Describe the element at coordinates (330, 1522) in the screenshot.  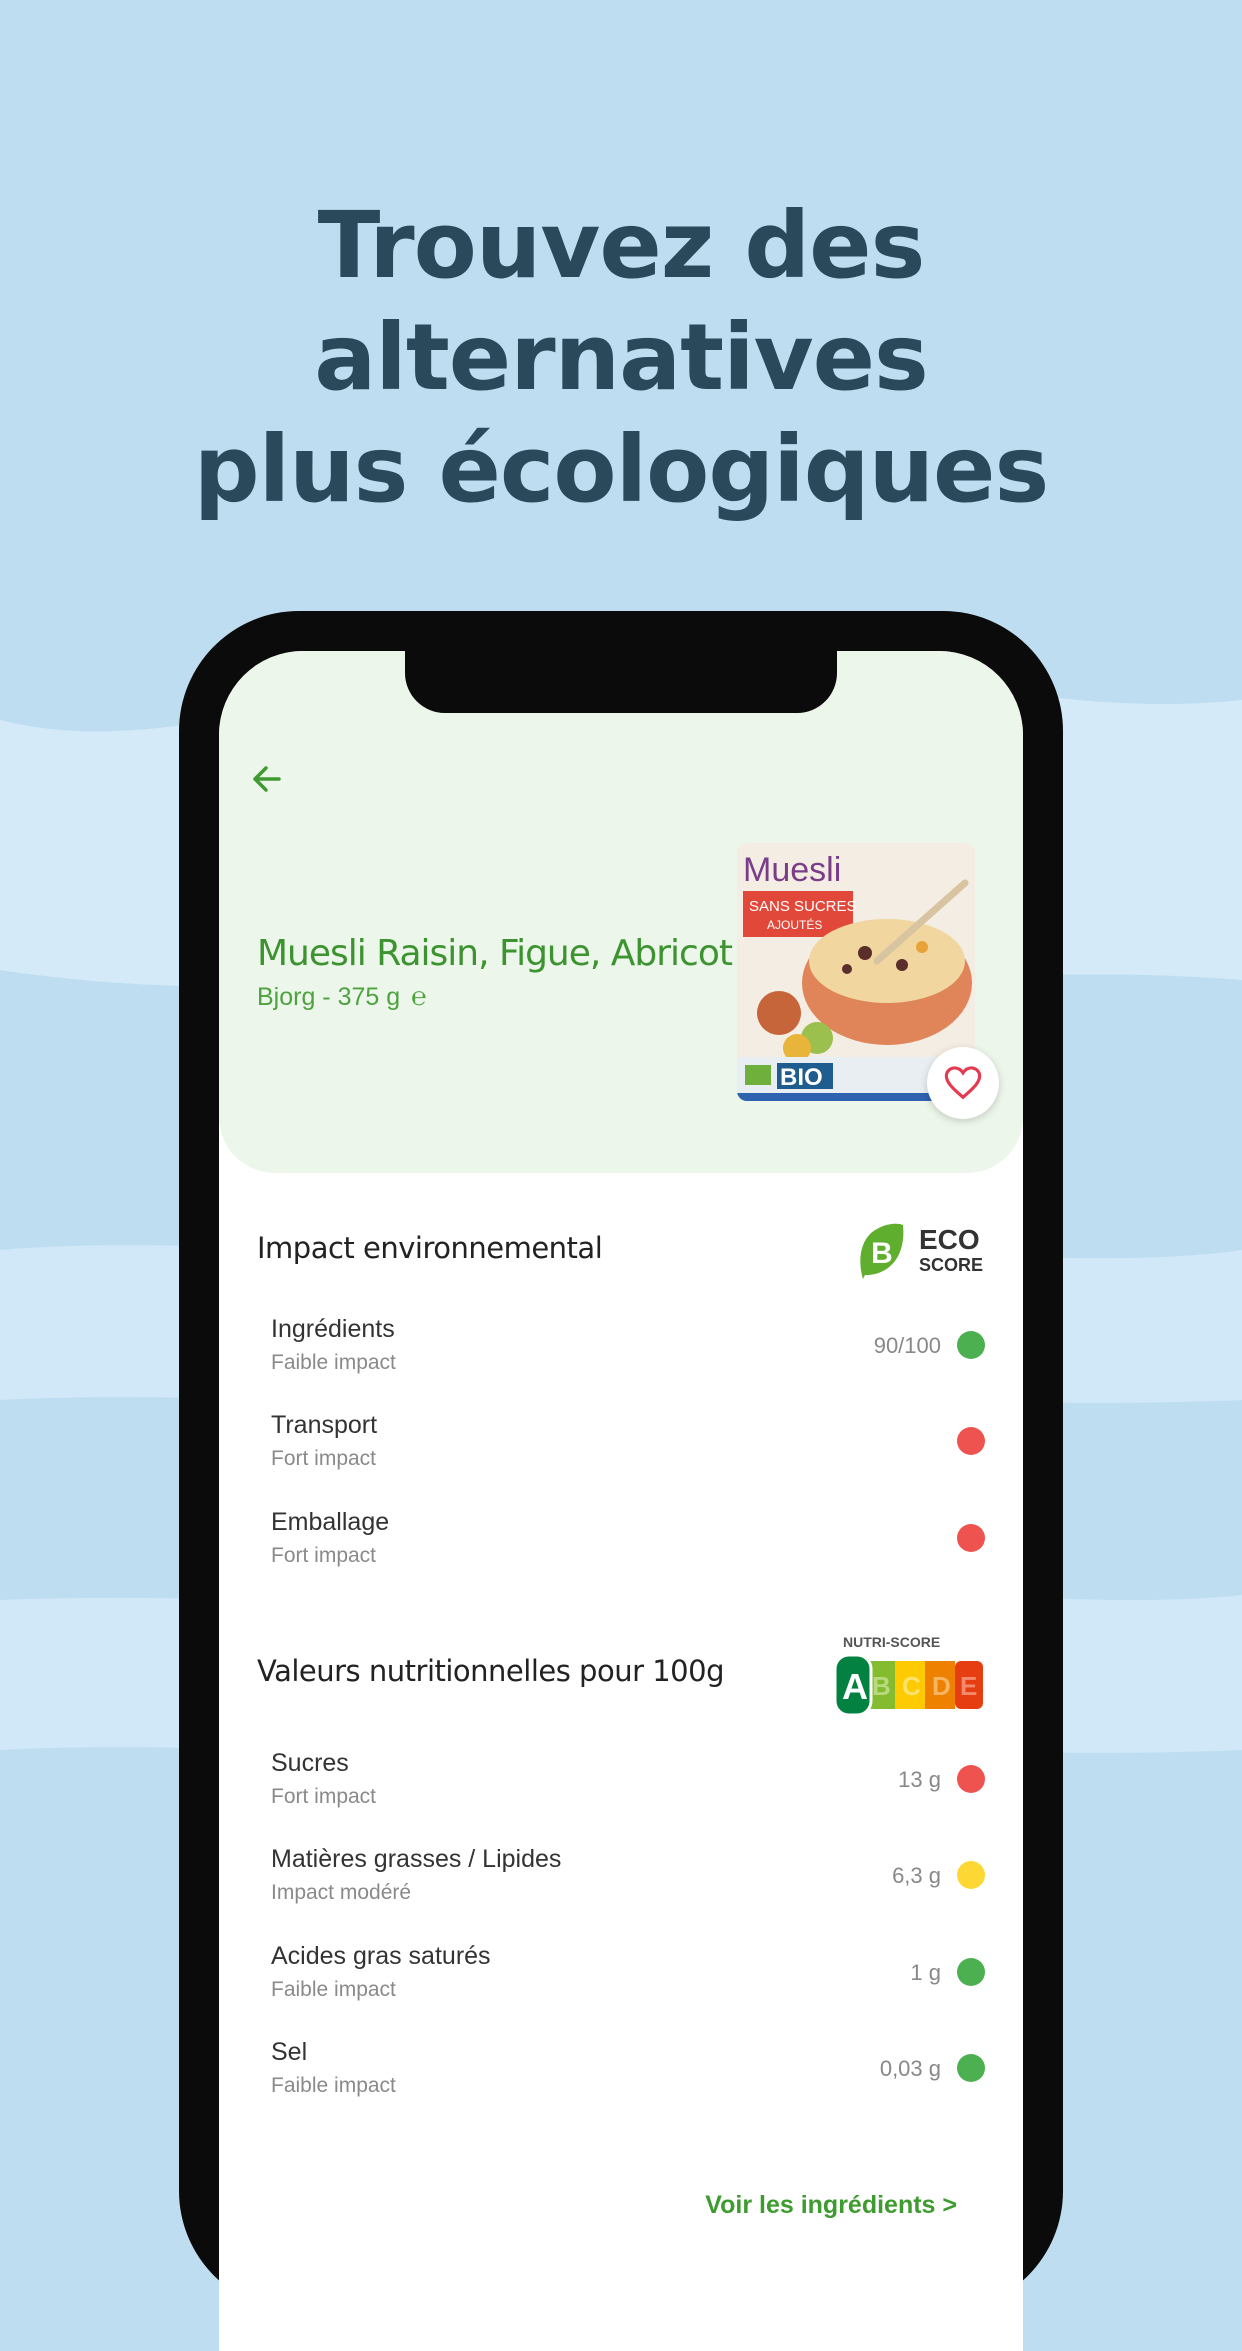
I see `row-label: Emballage` at that location.